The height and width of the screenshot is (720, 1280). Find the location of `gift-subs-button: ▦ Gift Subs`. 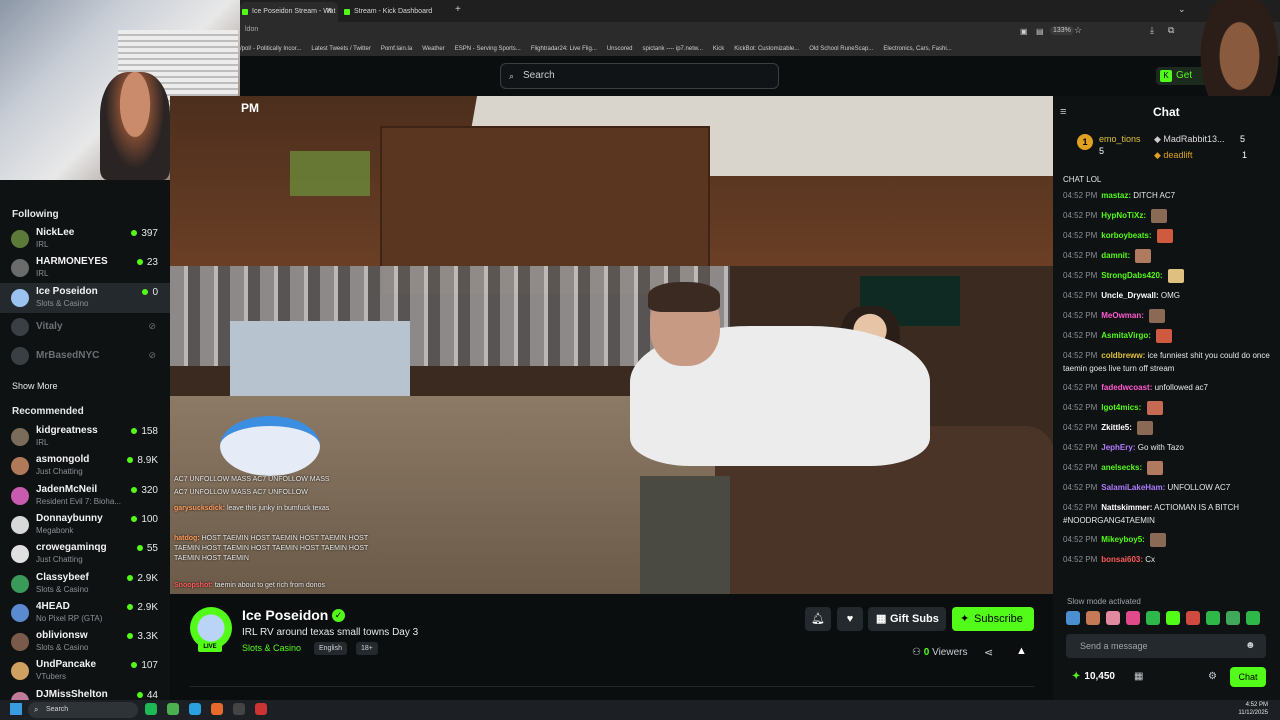

gift-subs-button: ▦ Gift Subs is located at coordinates (907, 619).